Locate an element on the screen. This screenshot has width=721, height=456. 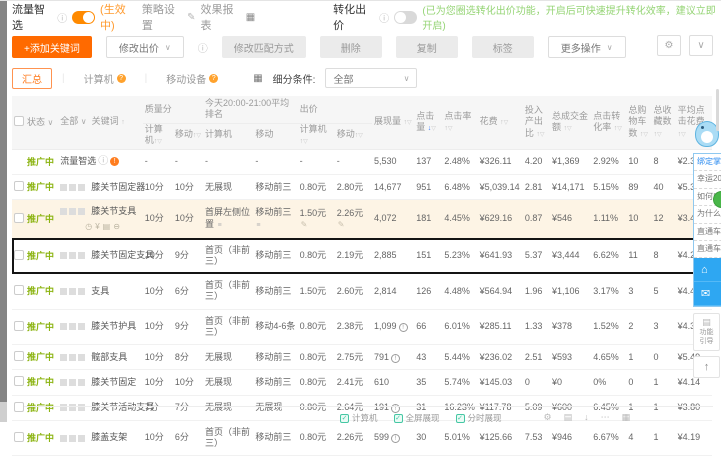
keyword-cell: 支具 is located at coordinates (100, 291).